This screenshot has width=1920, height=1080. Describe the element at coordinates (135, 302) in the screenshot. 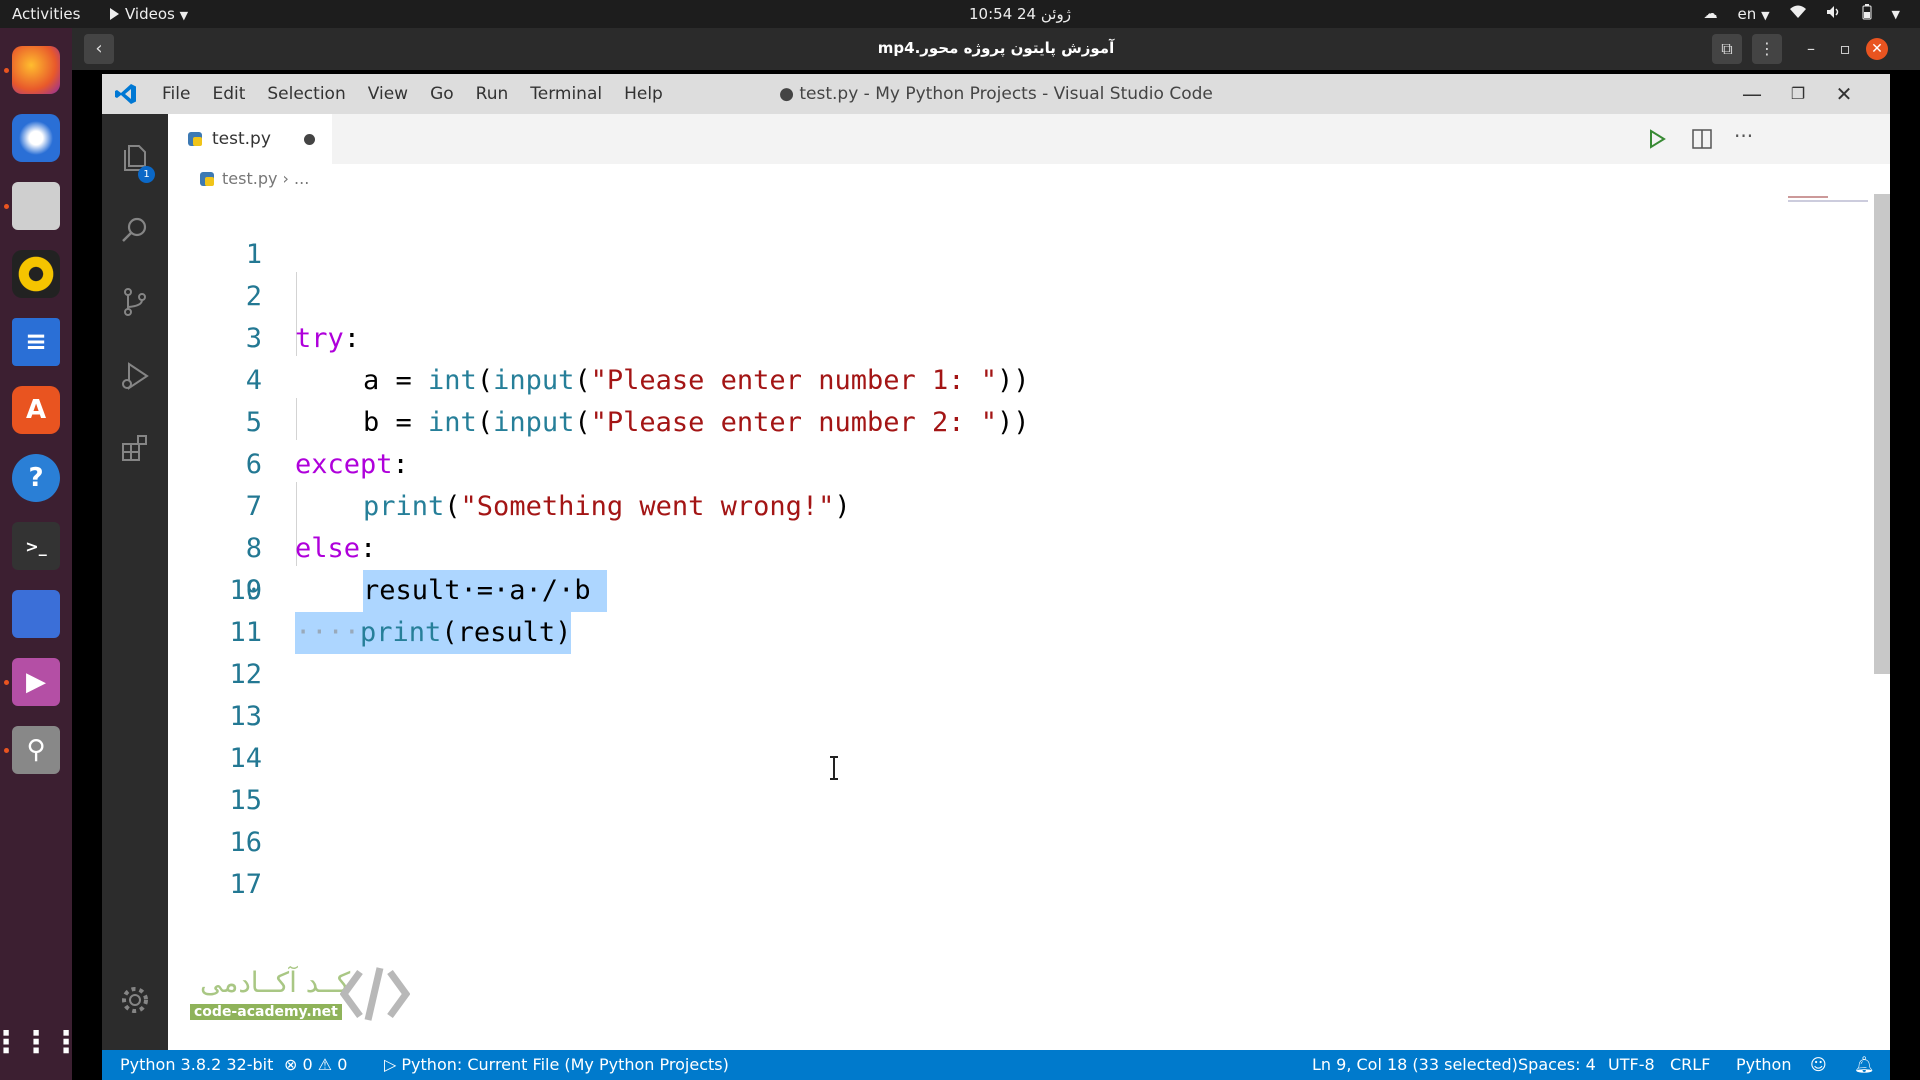

I see `source-control-icon` at that location.